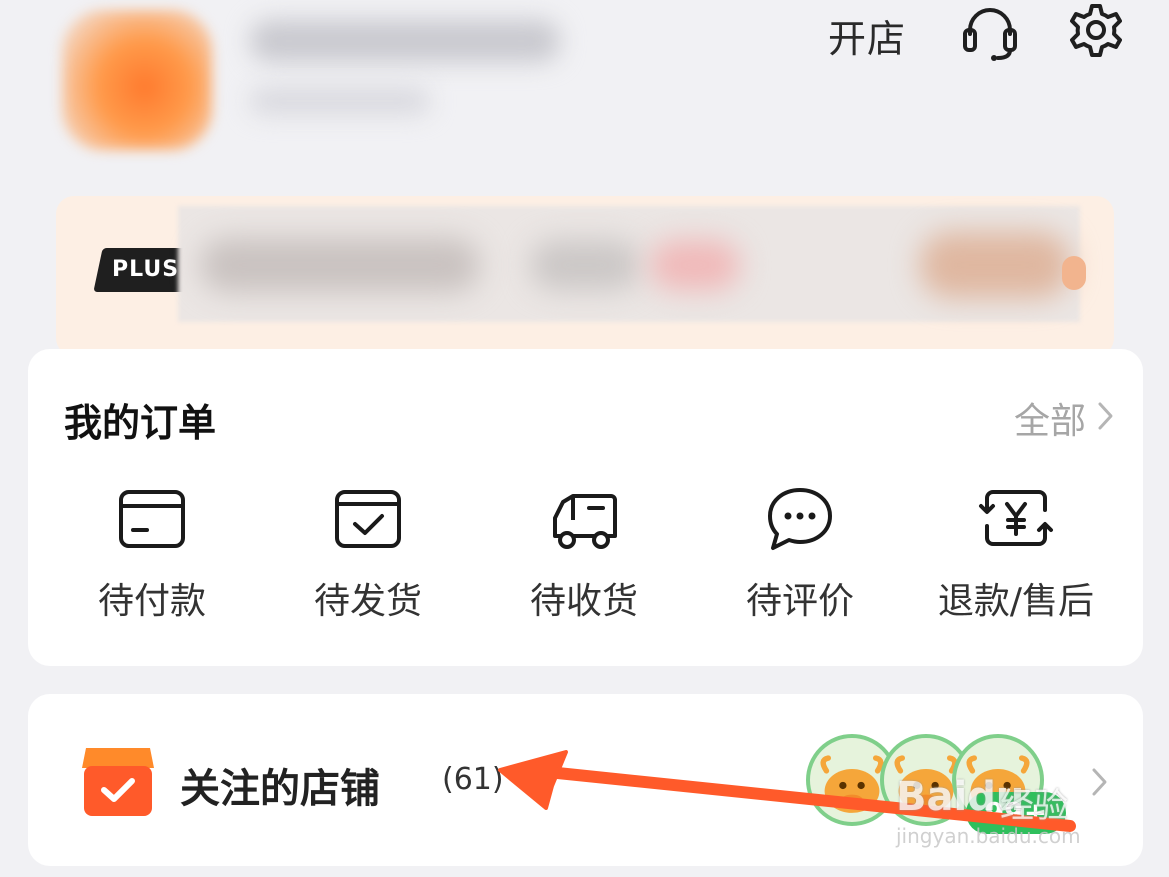  I want to click on refund-yen-icon, so click(1016, 519).